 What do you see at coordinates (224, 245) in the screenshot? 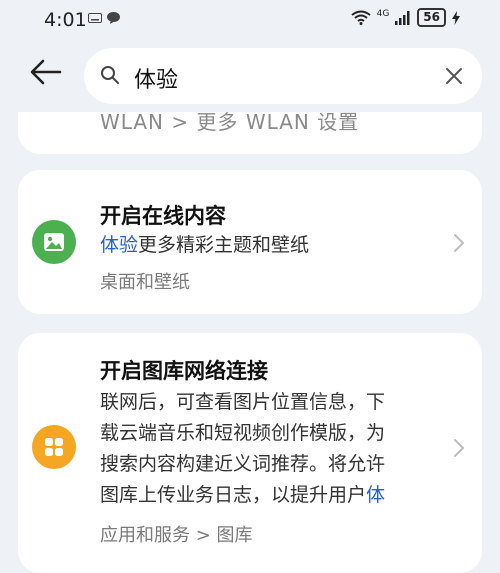
I see `description-text: 更多精彩主题和壁纸` at bounding box center [224, 245].